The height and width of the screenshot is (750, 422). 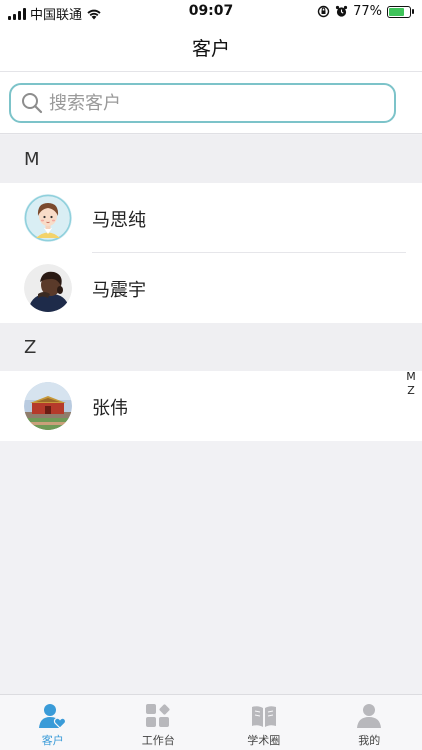 I want to click on contact-row: 马震宇, so click(x=211, y=288).